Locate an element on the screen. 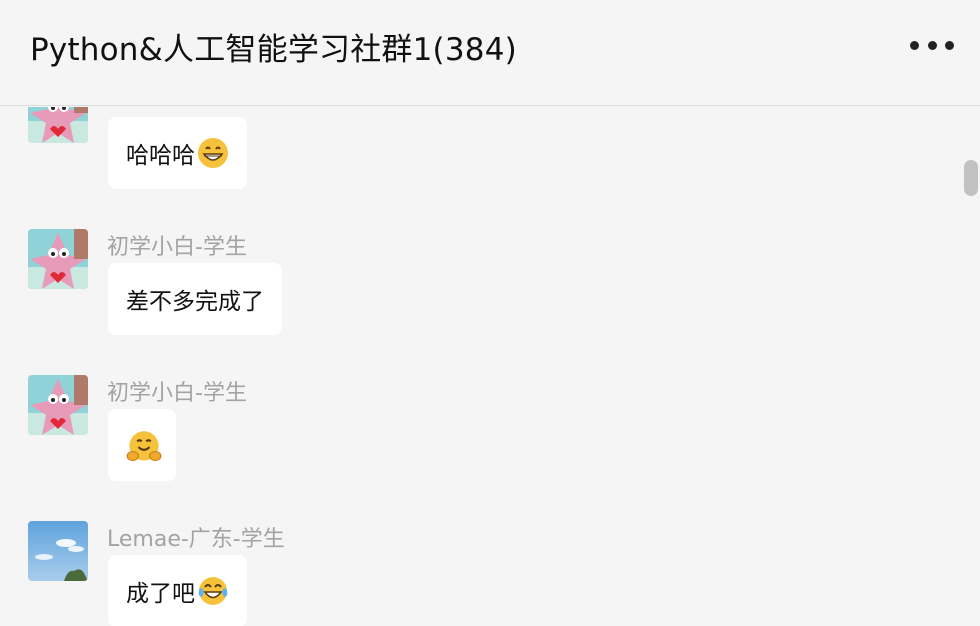 This screenshot has height=626, width=980. message-bubble is located at coordinates (142, 445).